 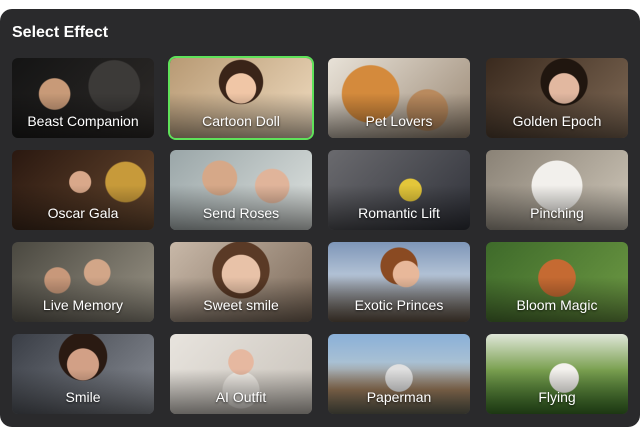 I want to click on effect-label: Paperman, so click(x=399, y=397).